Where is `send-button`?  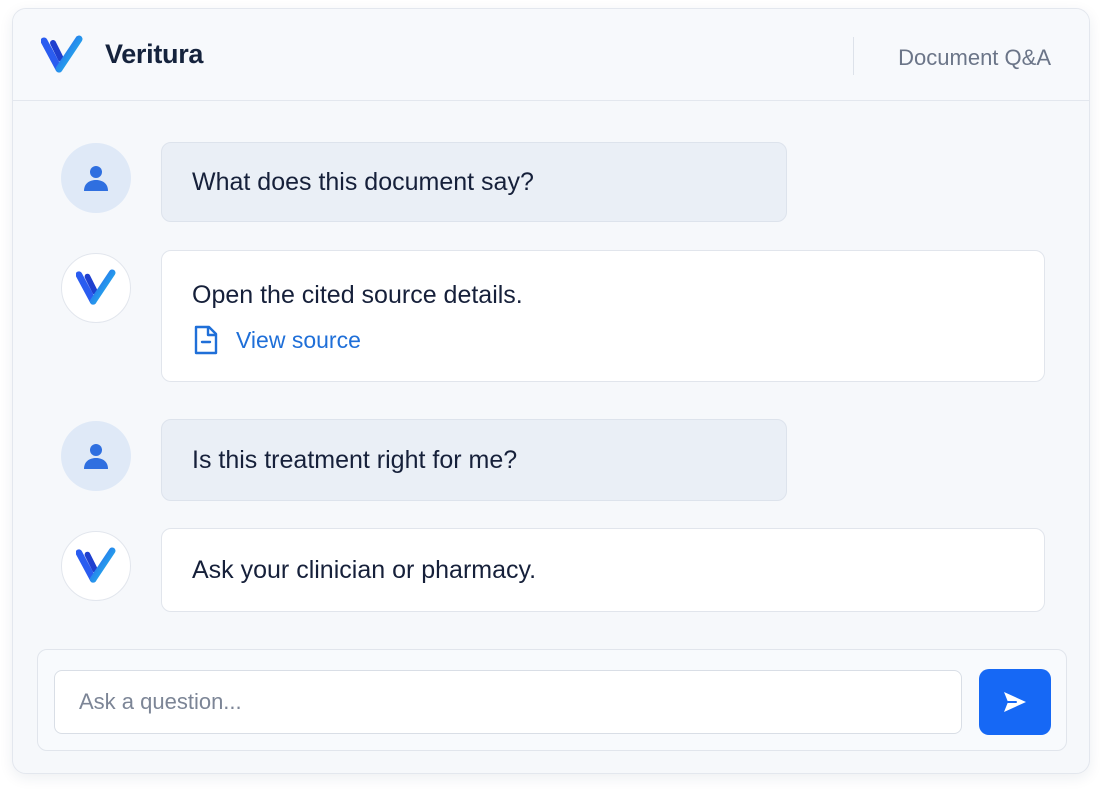 send-button is located at coordinates (1015, 702).